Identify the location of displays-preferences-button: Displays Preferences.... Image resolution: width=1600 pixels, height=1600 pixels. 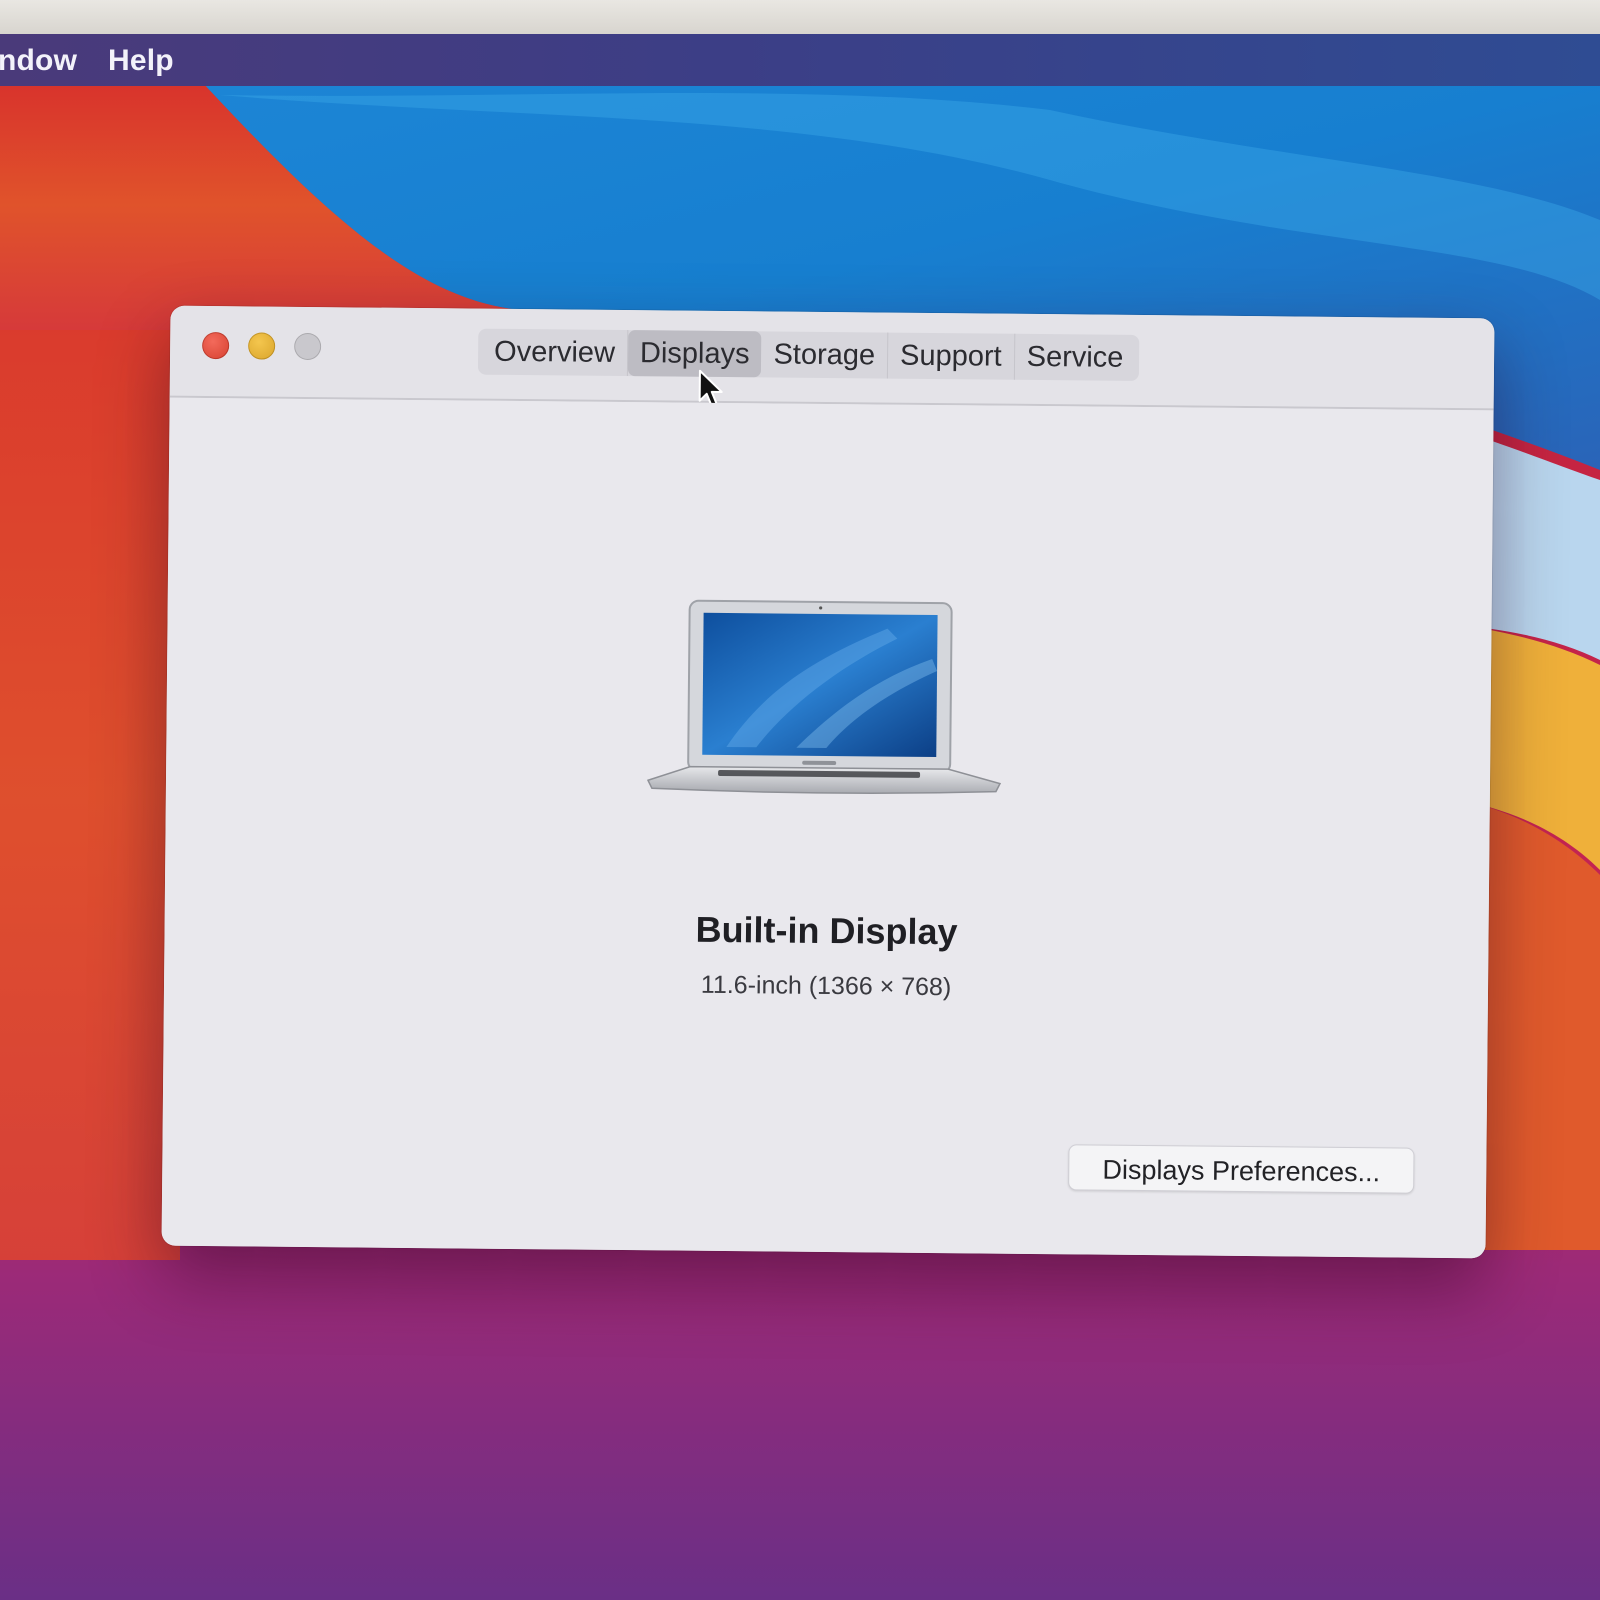
(1241, 1169).